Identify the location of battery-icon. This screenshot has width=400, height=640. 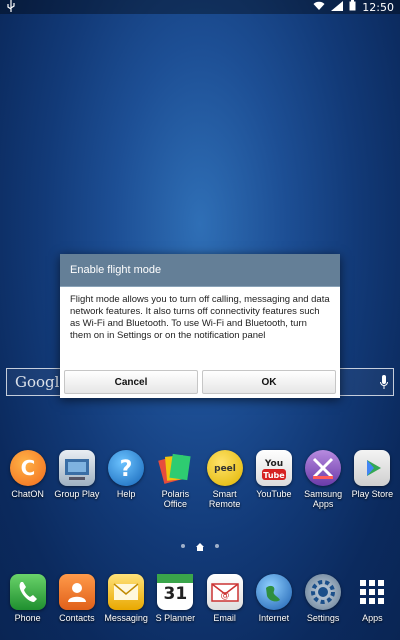
(352, 7).